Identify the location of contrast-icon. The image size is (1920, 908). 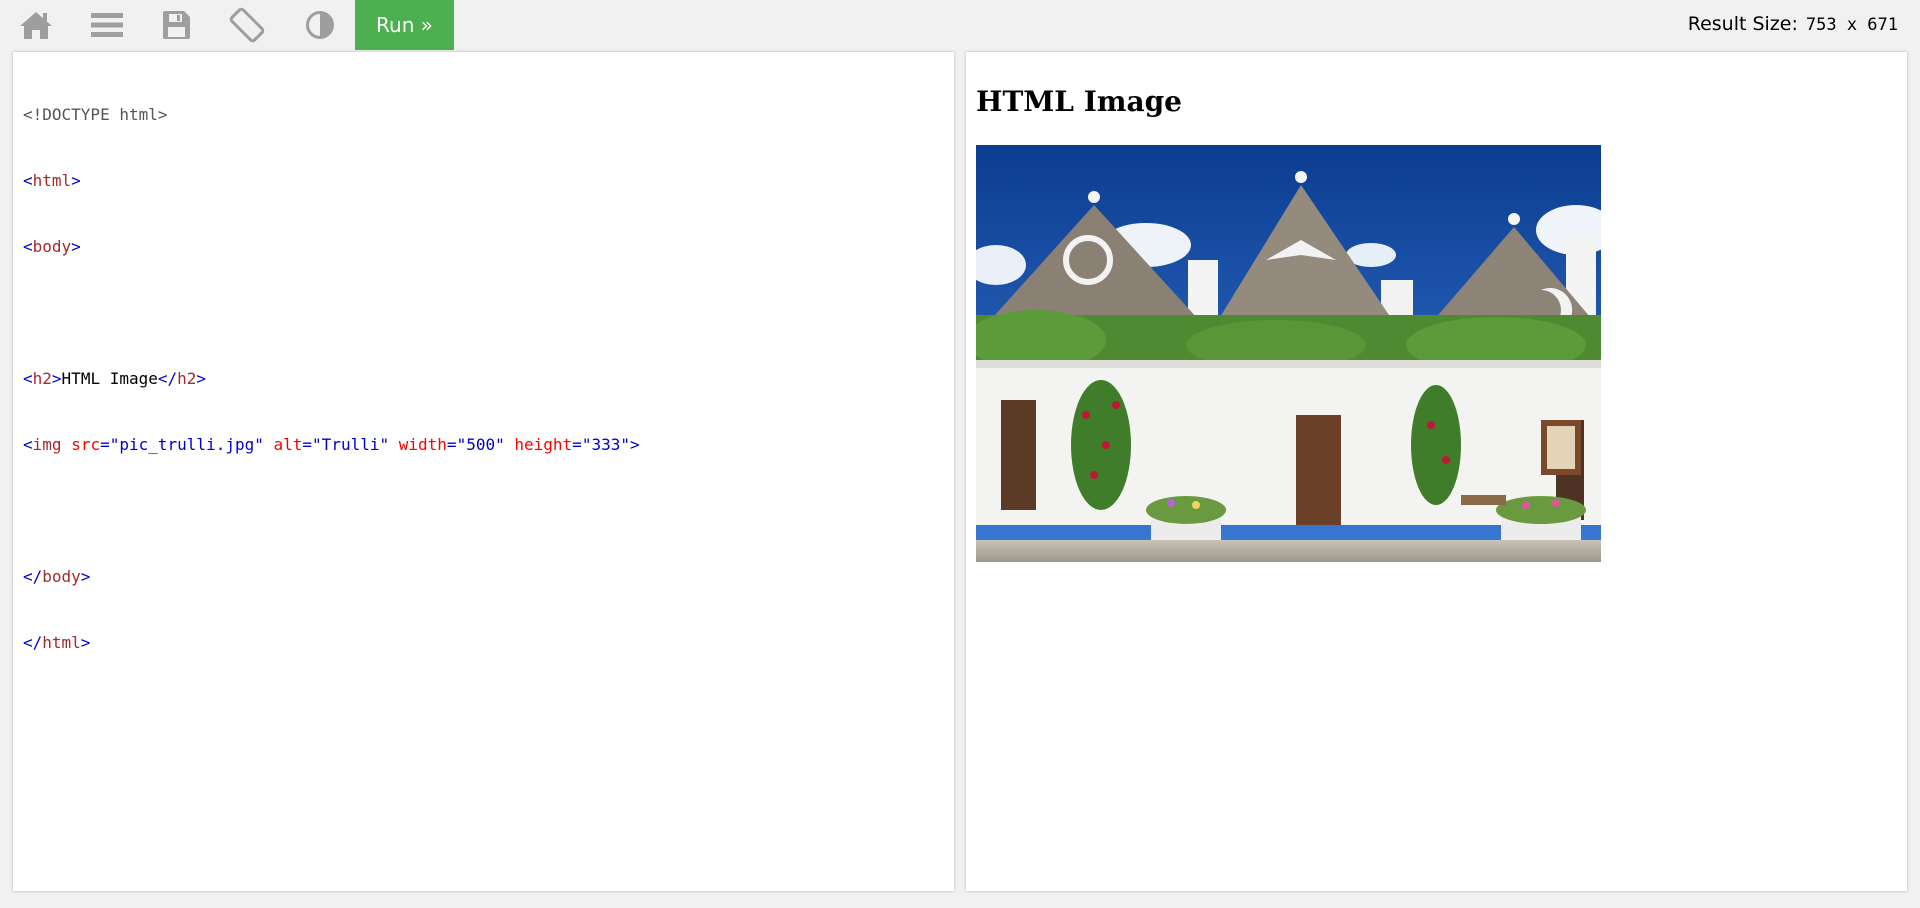
(320, 25).